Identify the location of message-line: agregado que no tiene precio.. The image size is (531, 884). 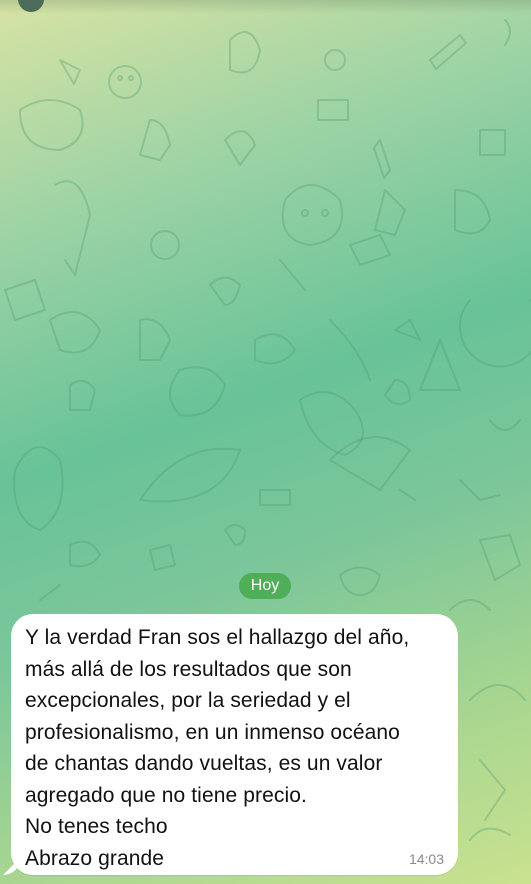
(166, 795).